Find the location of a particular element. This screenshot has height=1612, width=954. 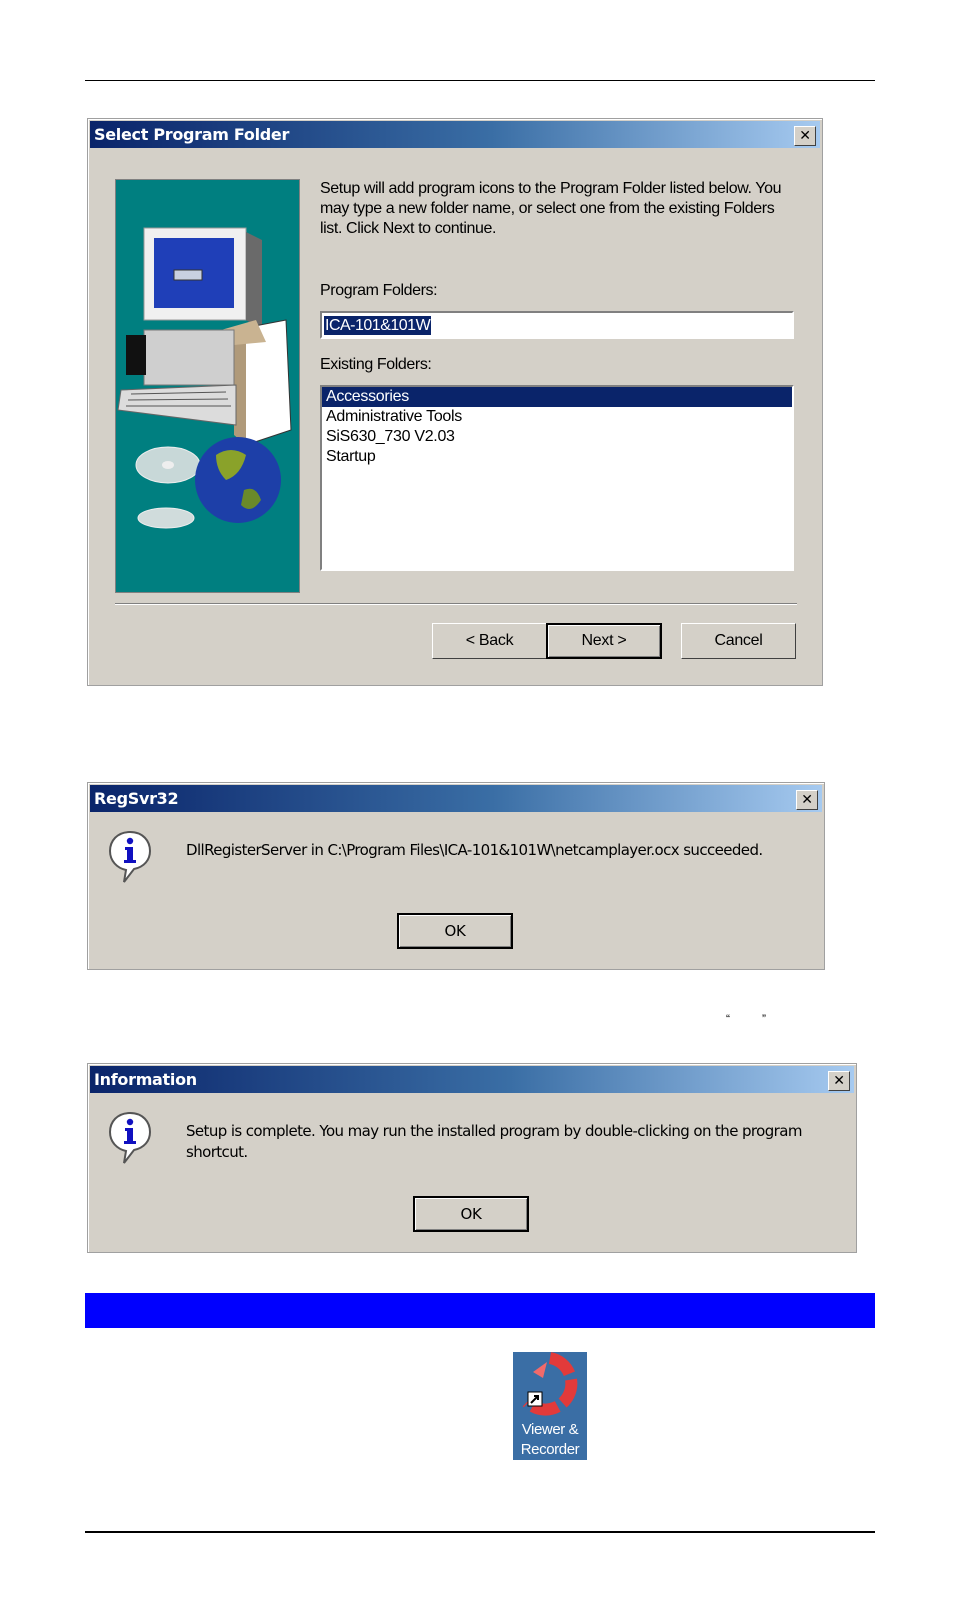

viewer-recorder-shortcut: Viewer & Recorder is located at coordinates (550, 1406).